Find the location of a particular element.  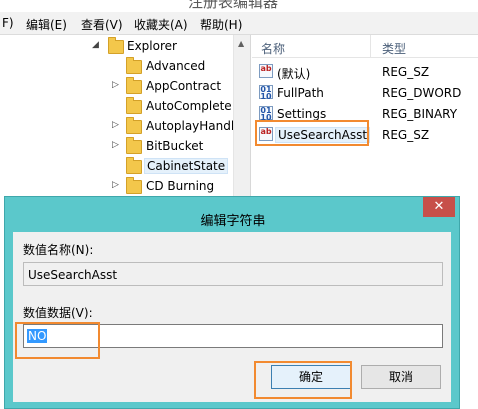

menu-bar: F) 编辑(E) 查看(V) 收藏夹(A) 帮助(H) is located at coordinates (239, 23).